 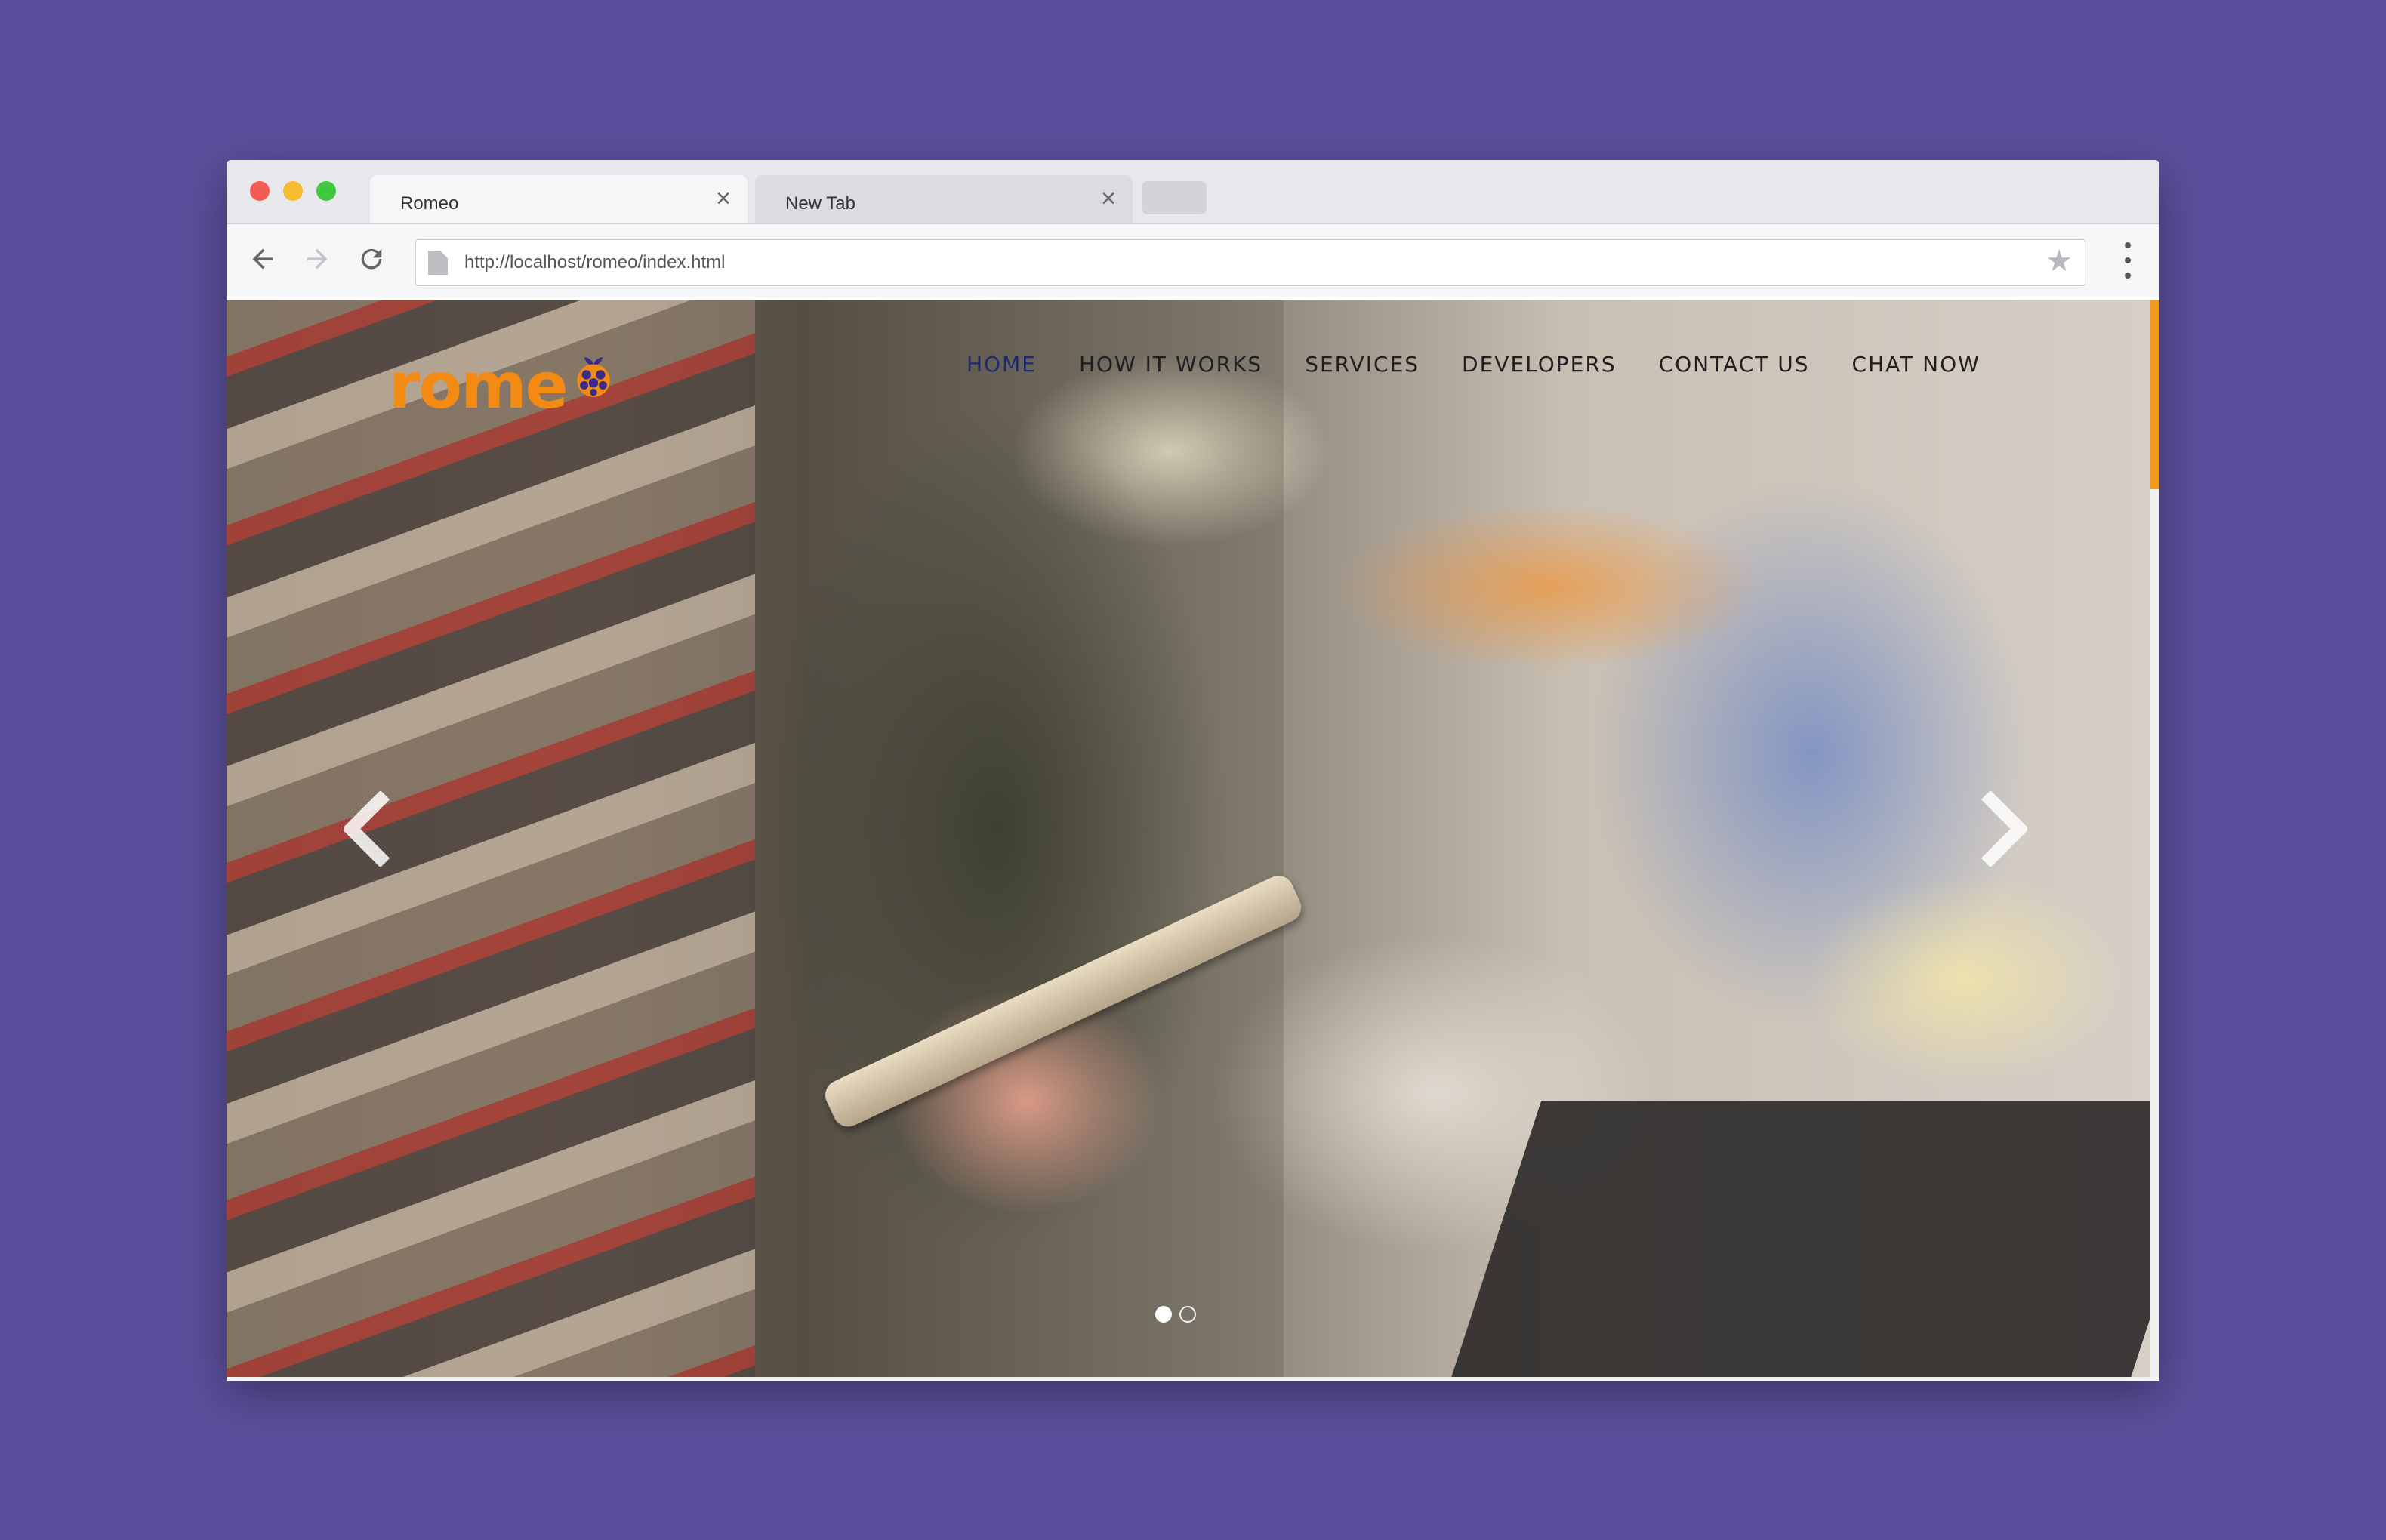 I want to click on hero-image-bag, so click(x=1784, y=1239).